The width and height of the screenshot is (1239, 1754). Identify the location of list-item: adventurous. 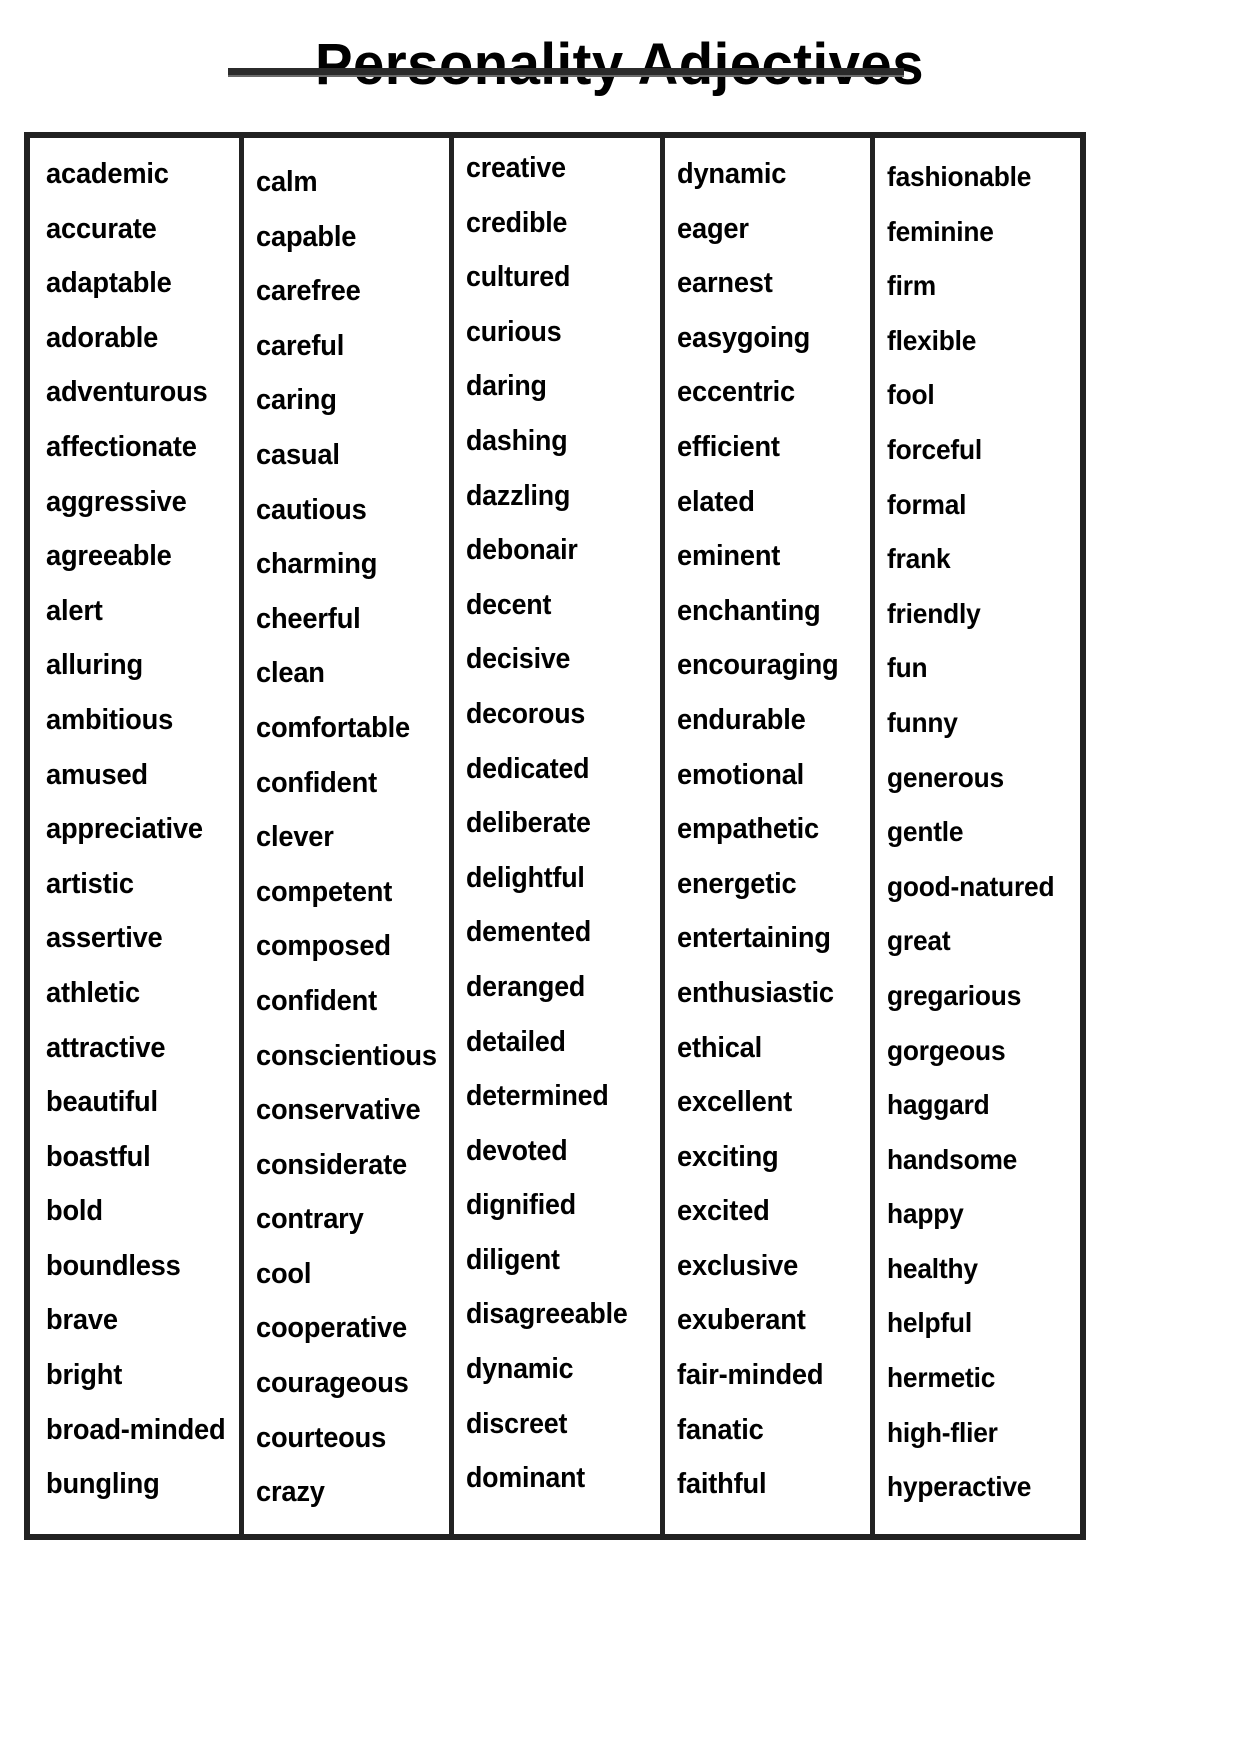
(127, 392).